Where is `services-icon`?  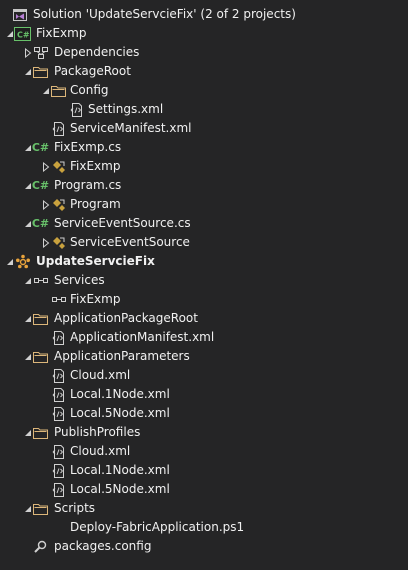
services-icon is located at coordinates (40, 280).